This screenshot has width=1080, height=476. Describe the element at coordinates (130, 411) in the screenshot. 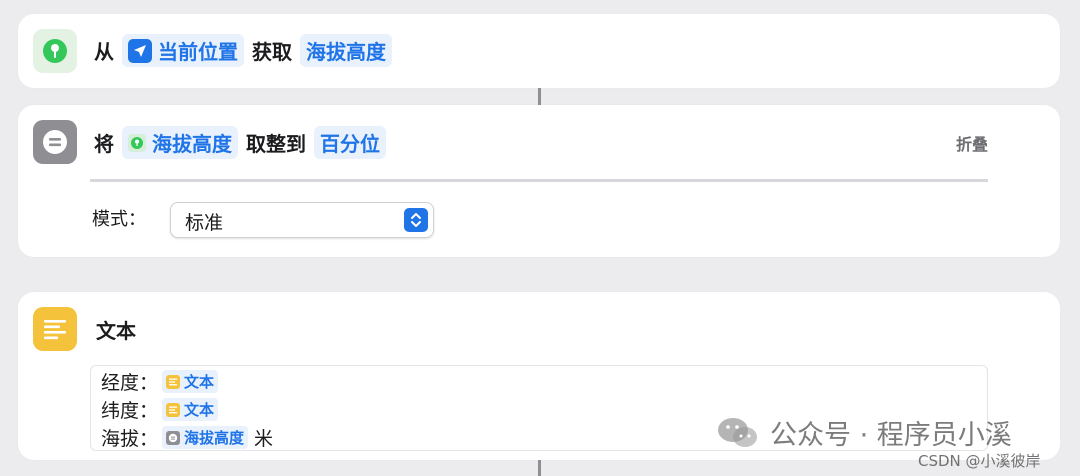

I see `line-label: 纬度：` at that location.